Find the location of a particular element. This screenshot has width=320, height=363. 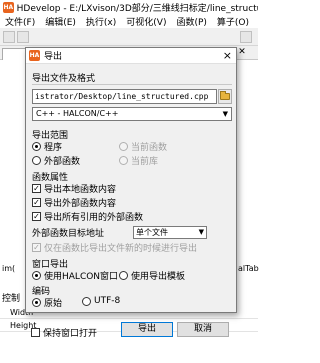

checkbox-label: 仅在函数比导出文件新的时候进行导出 is located at coordinates (121, 249).